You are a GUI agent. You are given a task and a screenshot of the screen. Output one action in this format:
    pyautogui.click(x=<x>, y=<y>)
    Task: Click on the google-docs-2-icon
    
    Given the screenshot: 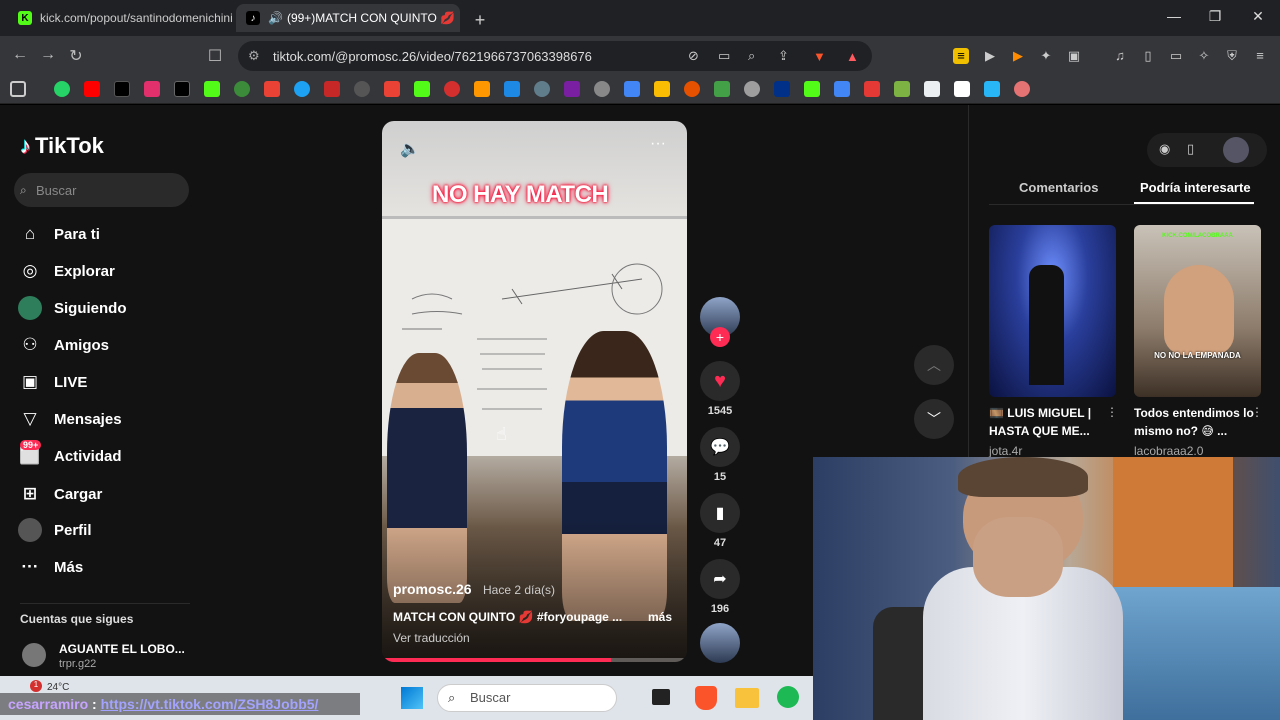 What is the action you would take?
    pyautogui.click(x=842, y=89)
    